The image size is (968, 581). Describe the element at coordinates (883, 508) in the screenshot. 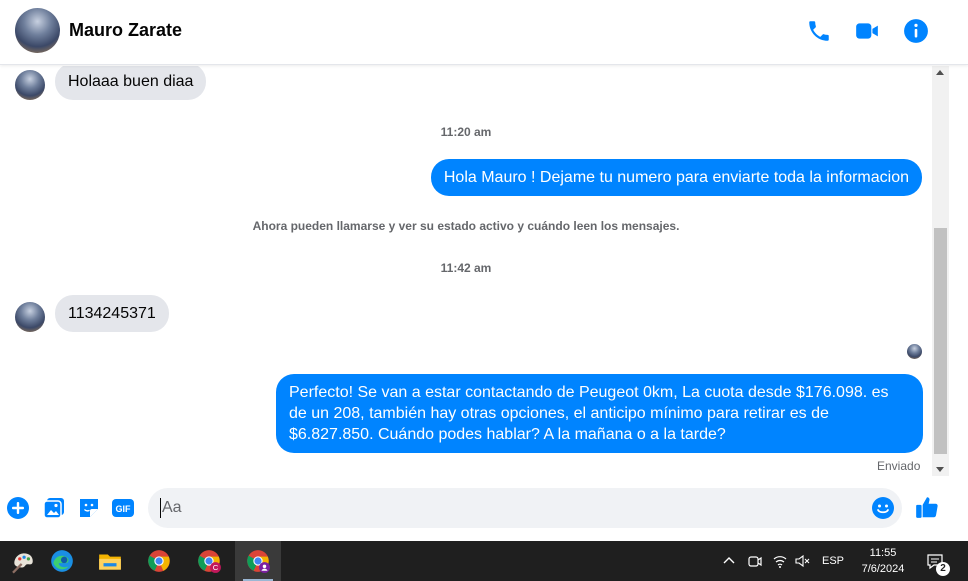

I see `emoji-icon` at that location.